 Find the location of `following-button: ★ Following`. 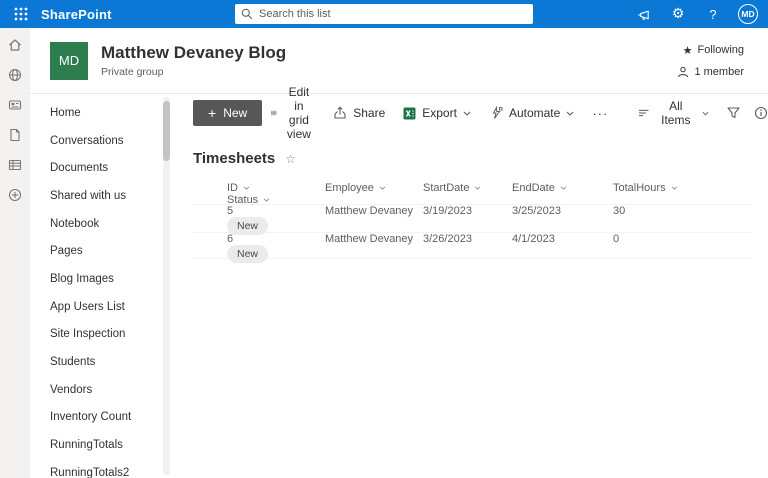

following-button: ★ Following is located at coordinates (713, 50).